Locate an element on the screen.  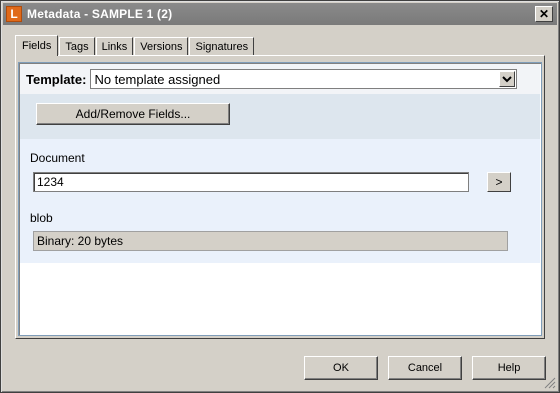
template-row: Template: No template assigned is located at coordinates (280, 79).